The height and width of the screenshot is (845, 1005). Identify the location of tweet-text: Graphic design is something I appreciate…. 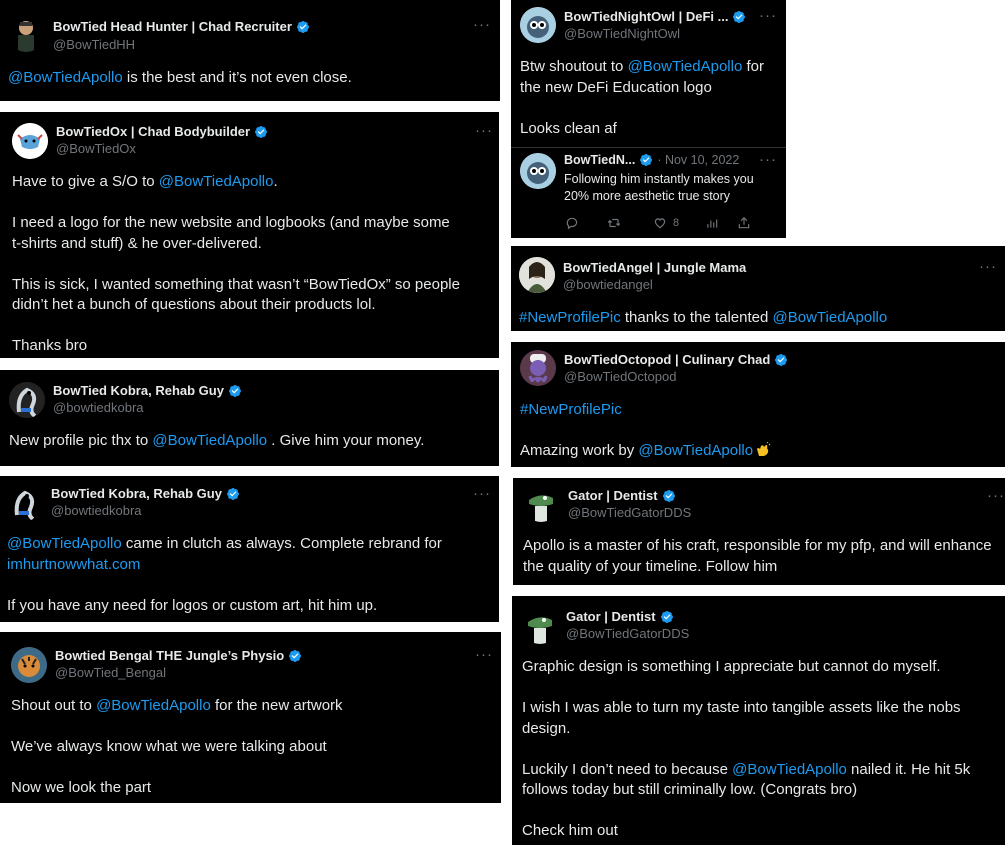
(746, 748).